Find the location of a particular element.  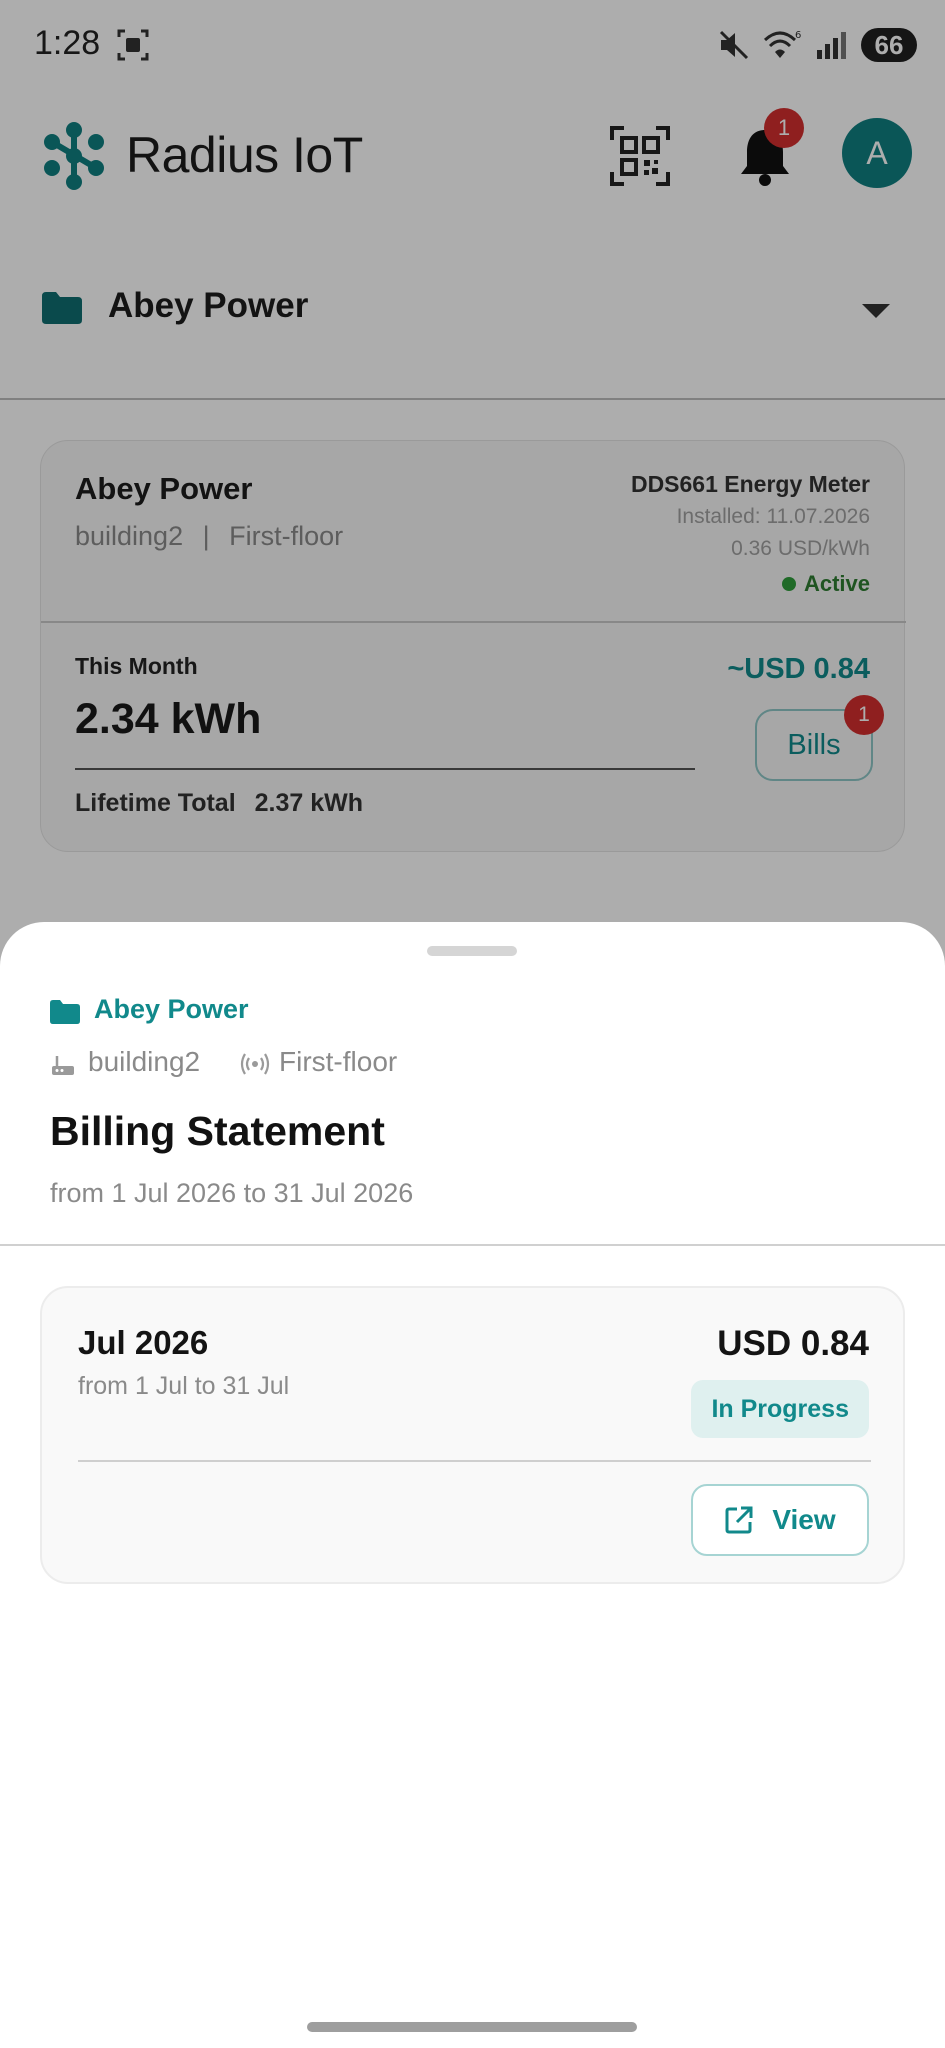

statement-date-range: from 1 Jul 2026 to 31 Jul 2026 is located at coordinates (232, 1193).